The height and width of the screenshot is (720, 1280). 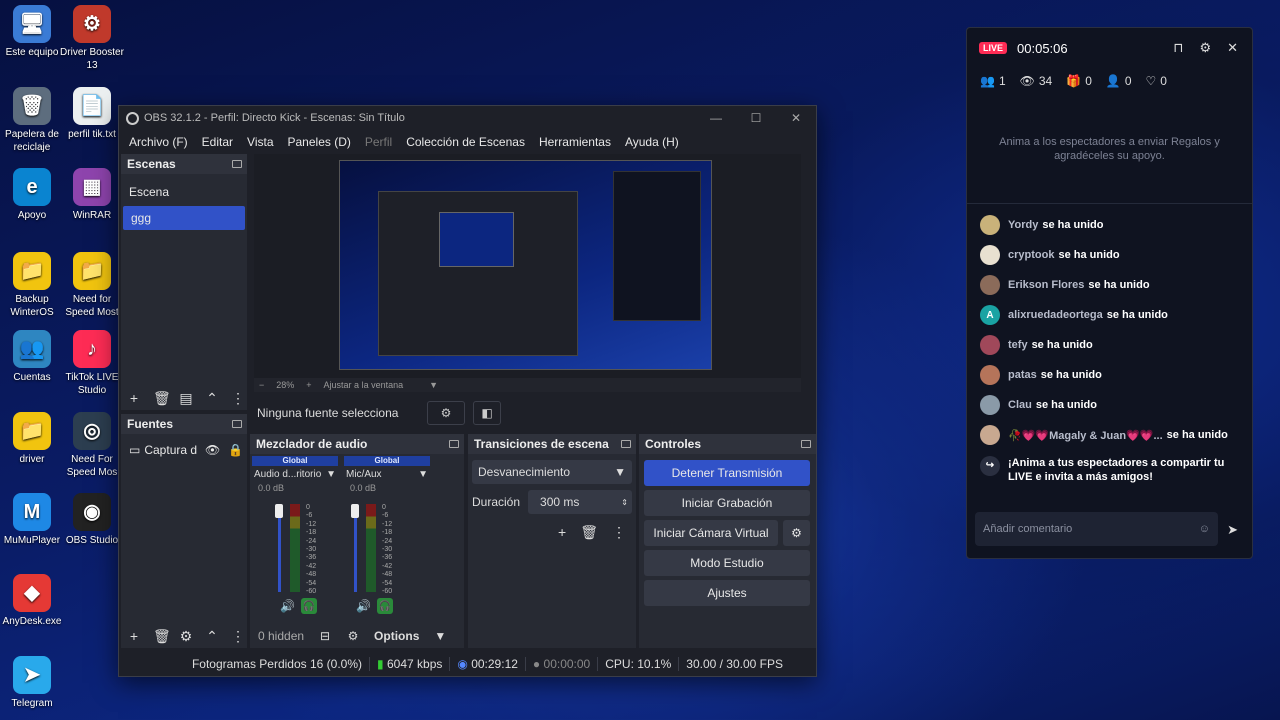 I want to click on settings-button: Ajustes, so click(x=727, y=593).